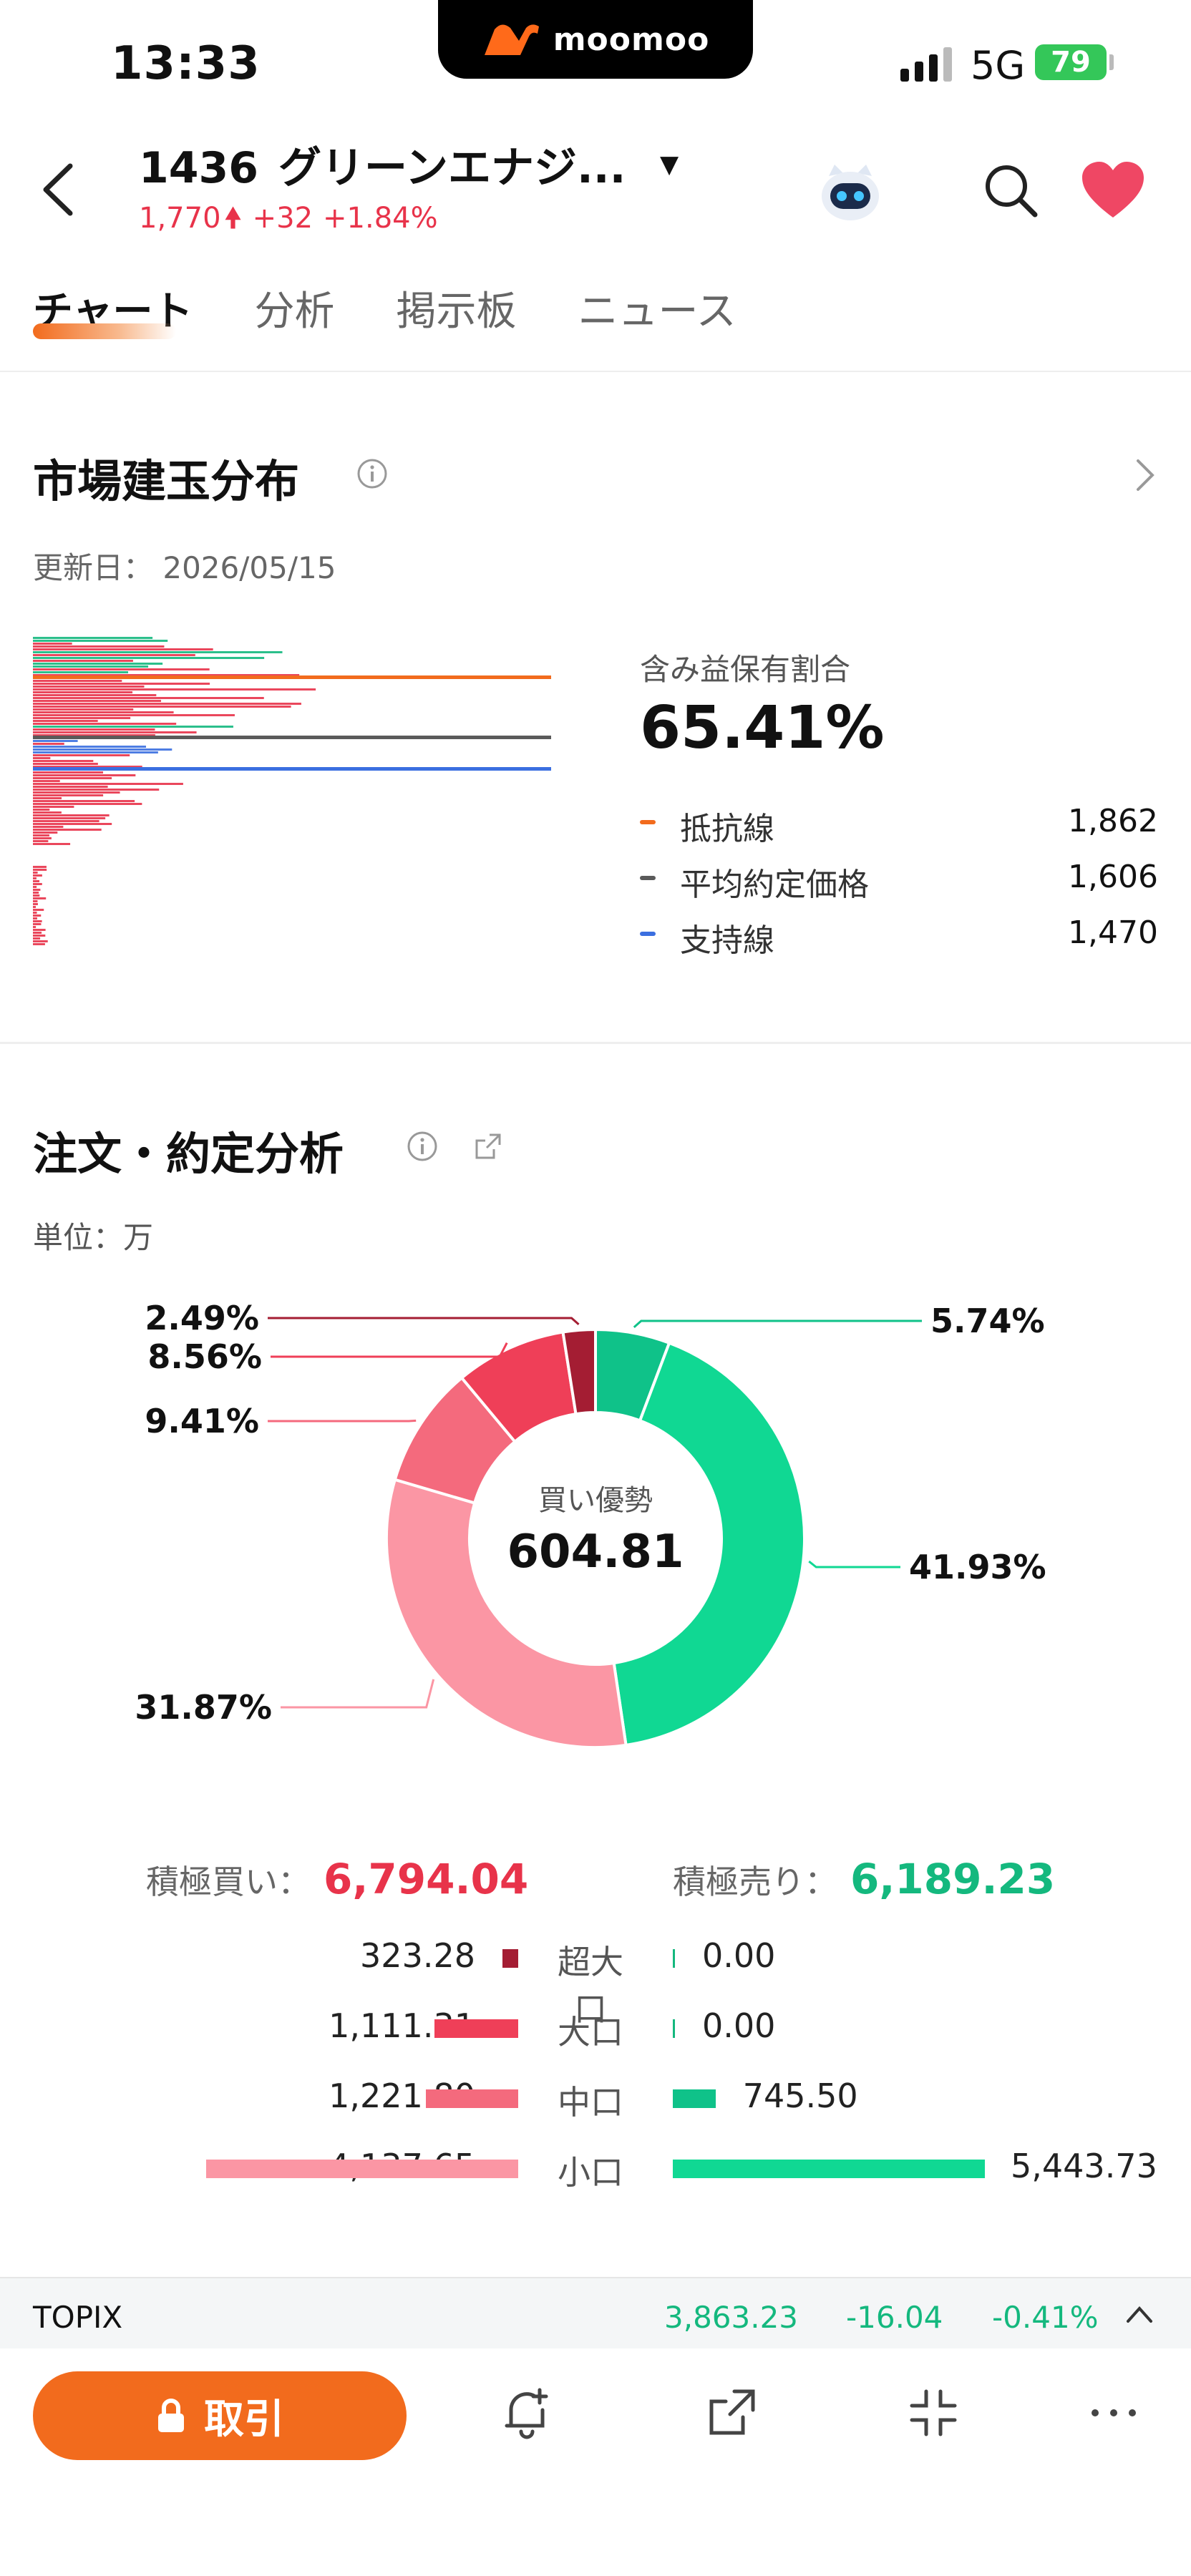  Describe the element at coordinates (1113, 932) in the screenshot. I see `legend-value: 1,470` at that location.